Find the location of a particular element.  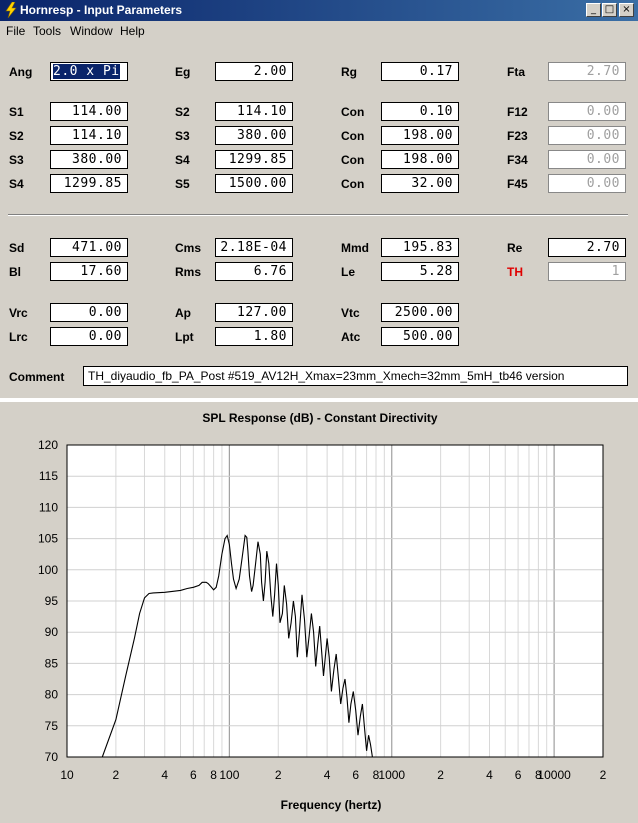

label-lpt: Lpt is located at coordinates (184, 337).